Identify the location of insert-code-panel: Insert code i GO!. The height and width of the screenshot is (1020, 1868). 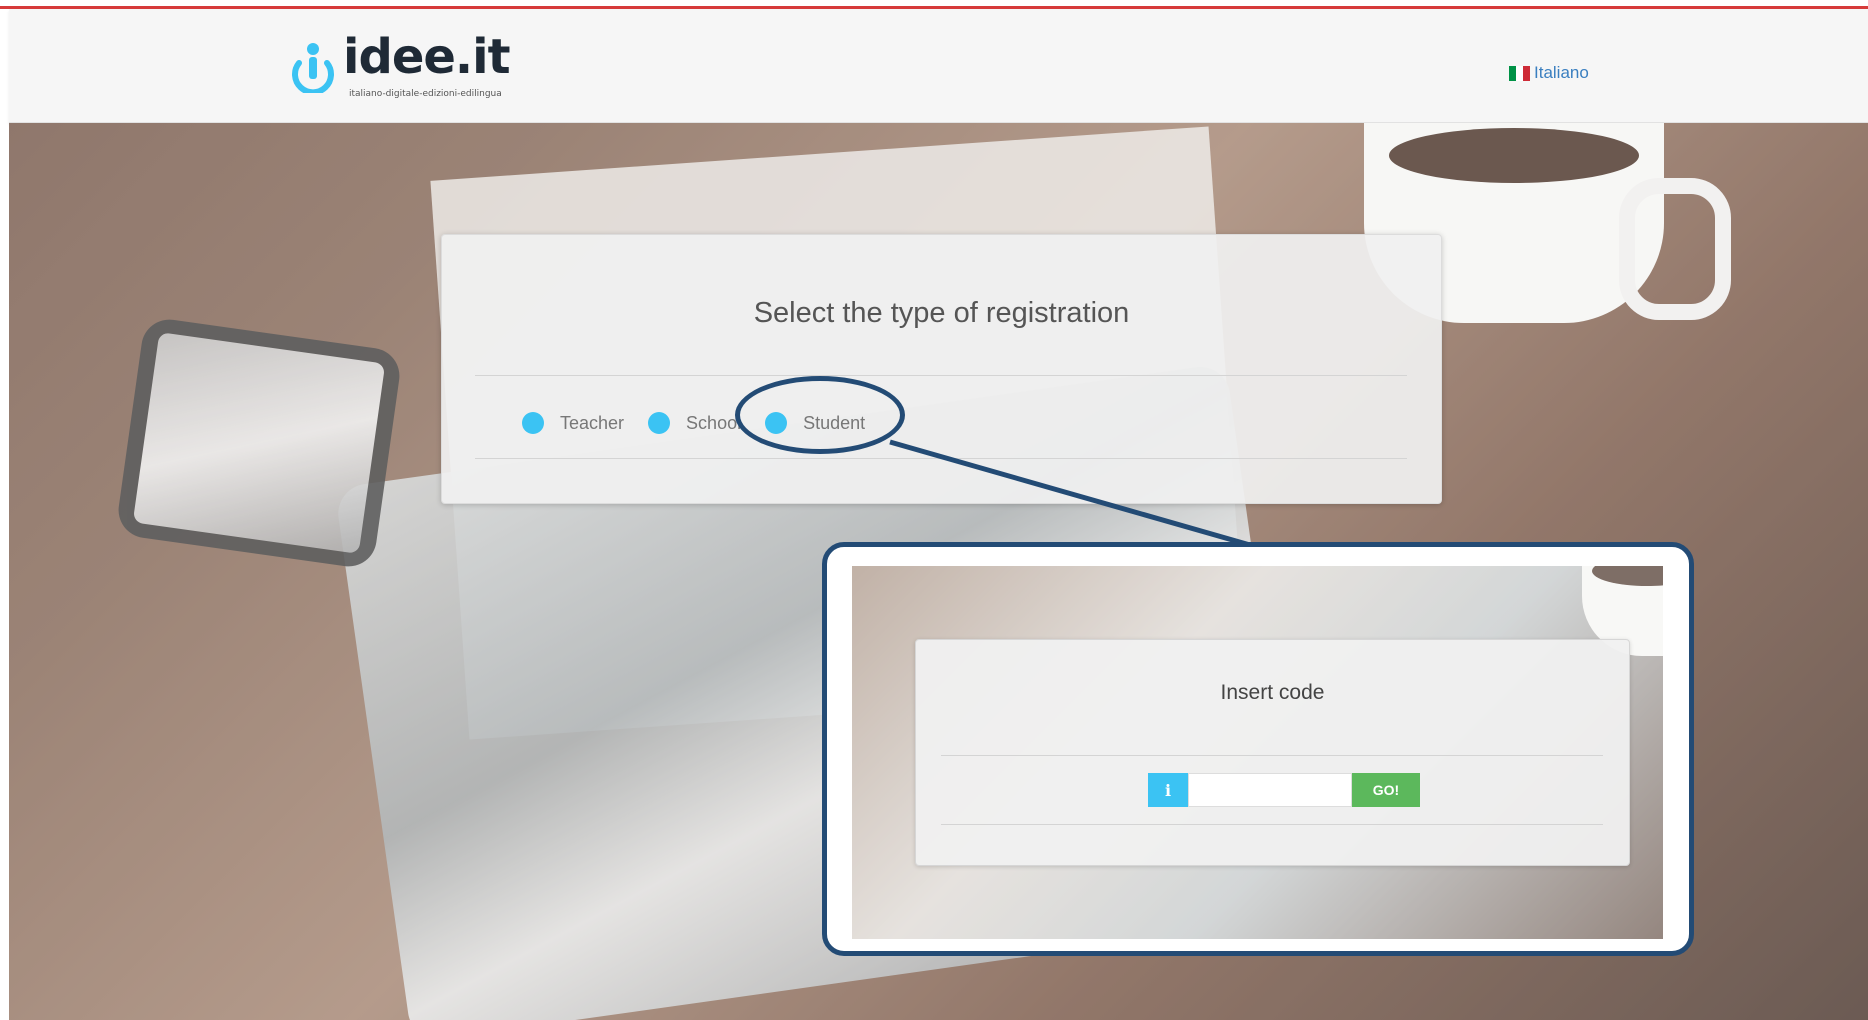
(1272, 752).